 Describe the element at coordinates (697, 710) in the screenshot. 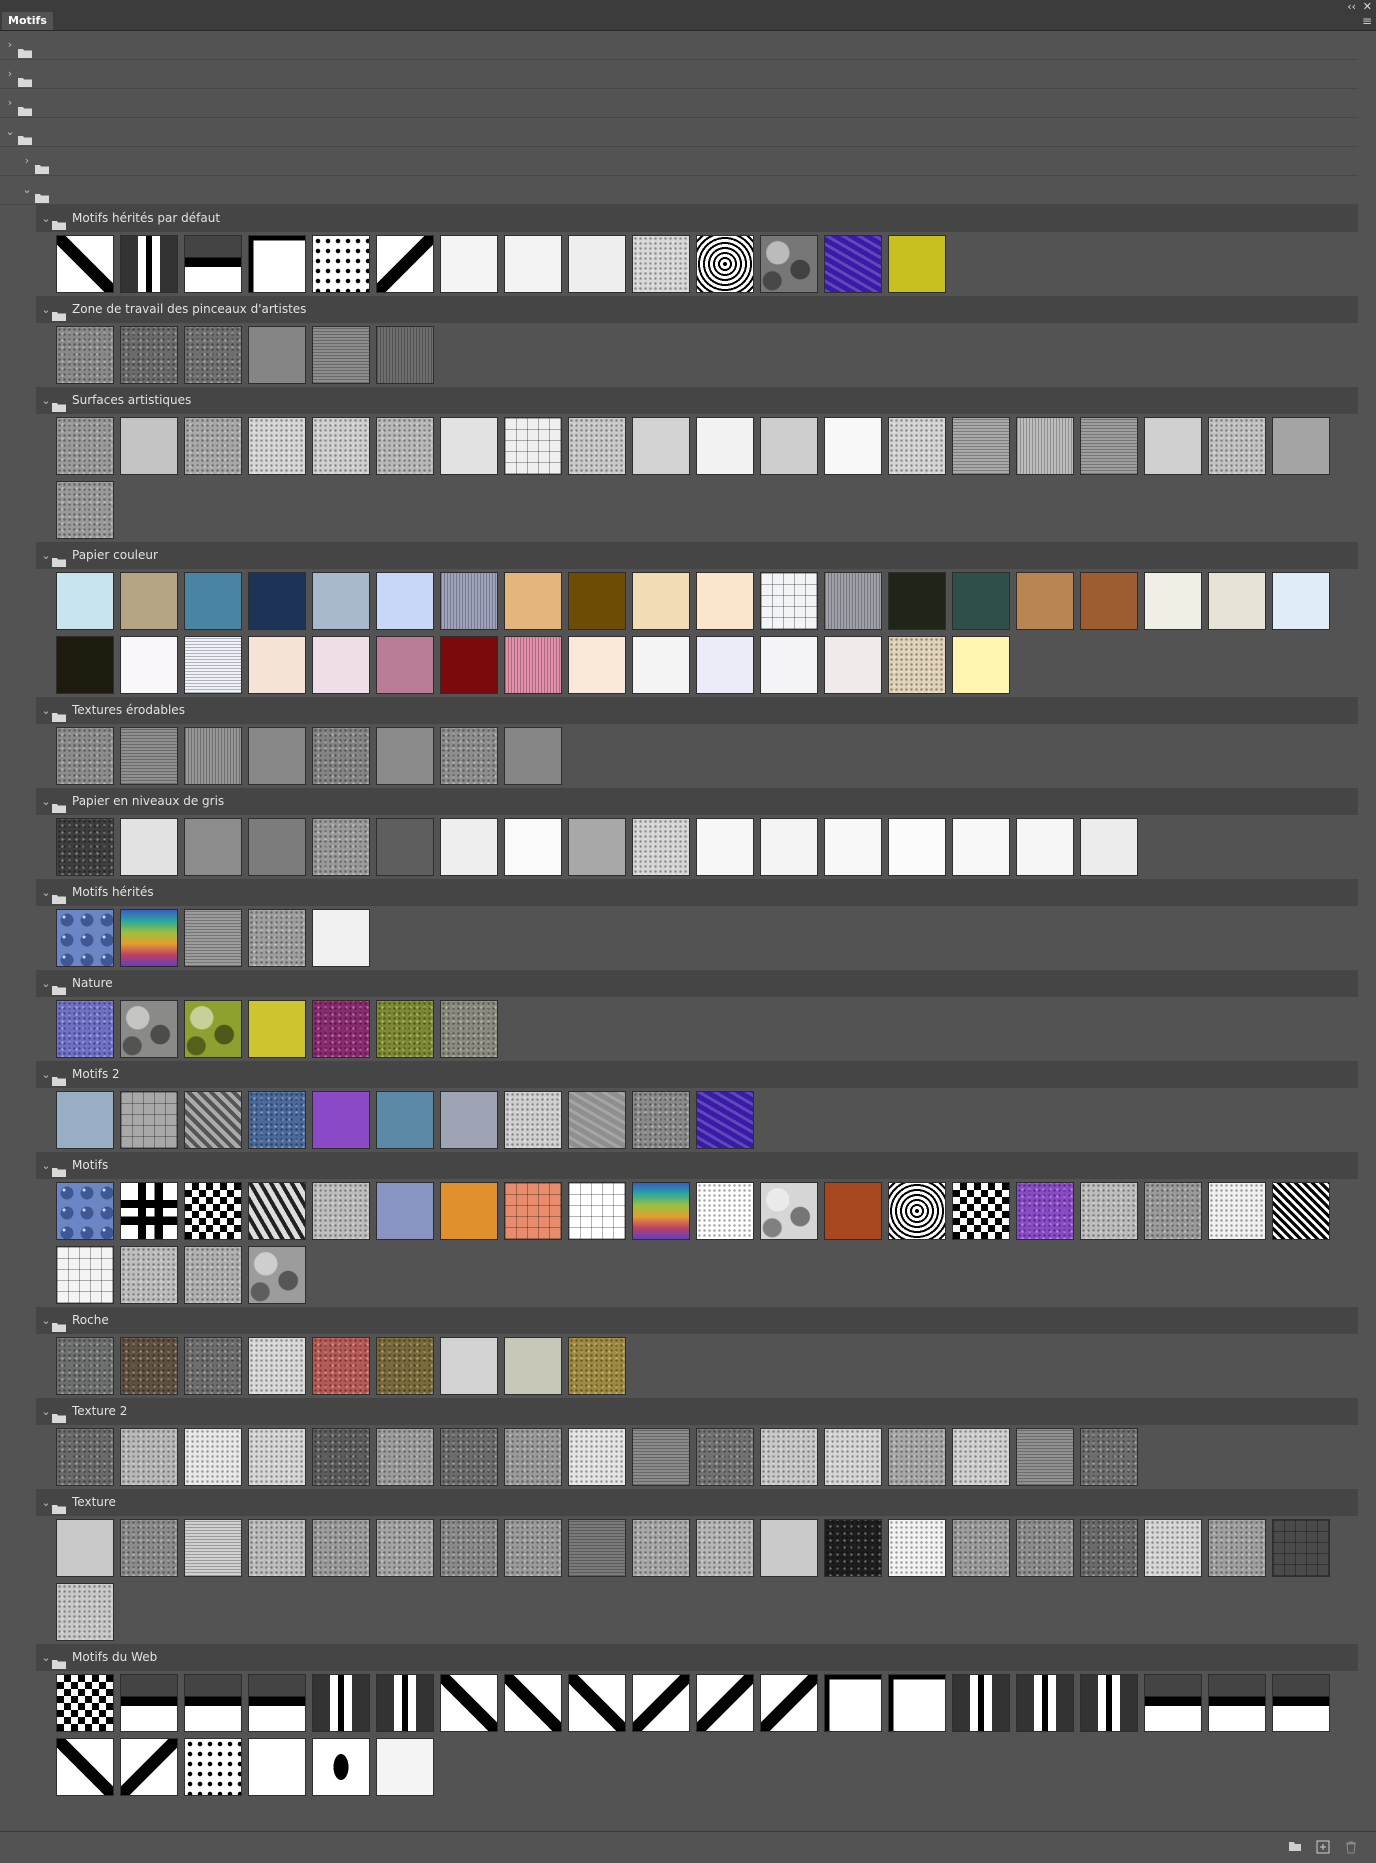

I see `group-header: ⌄ Textures érodables` at that location.